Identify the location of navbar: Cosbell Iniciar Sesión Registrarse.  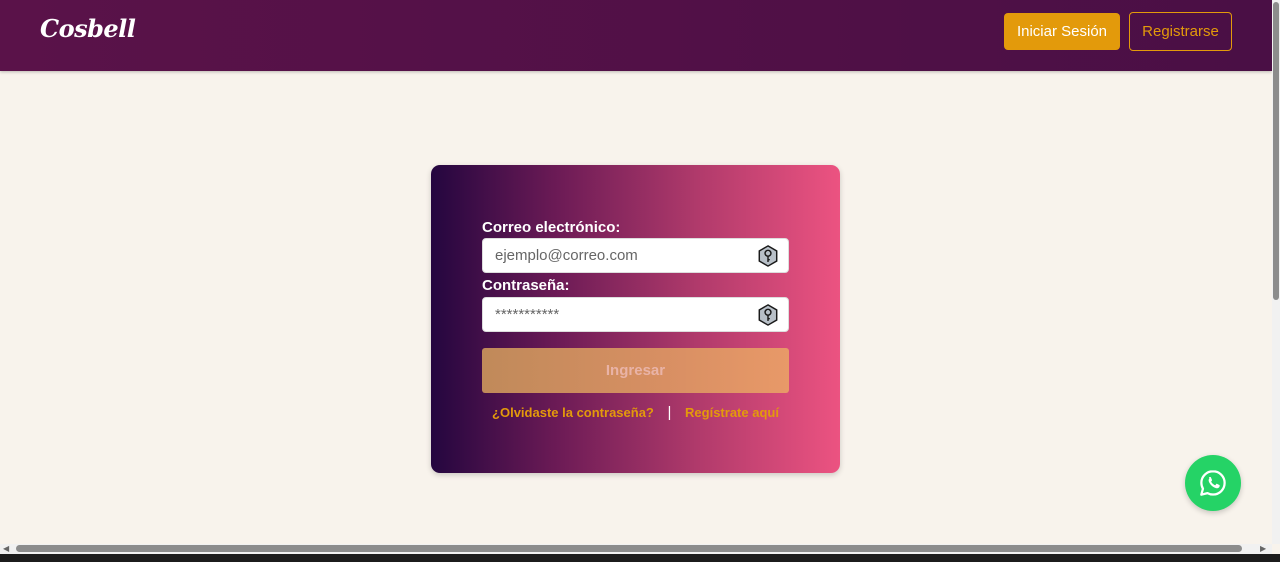
(636, 35).